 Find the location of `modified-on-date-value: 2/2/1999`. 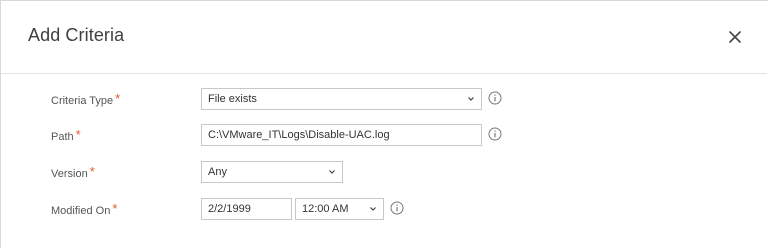

modified-on-date-value: 2/2/1999 is located at coordinates (229, 209).